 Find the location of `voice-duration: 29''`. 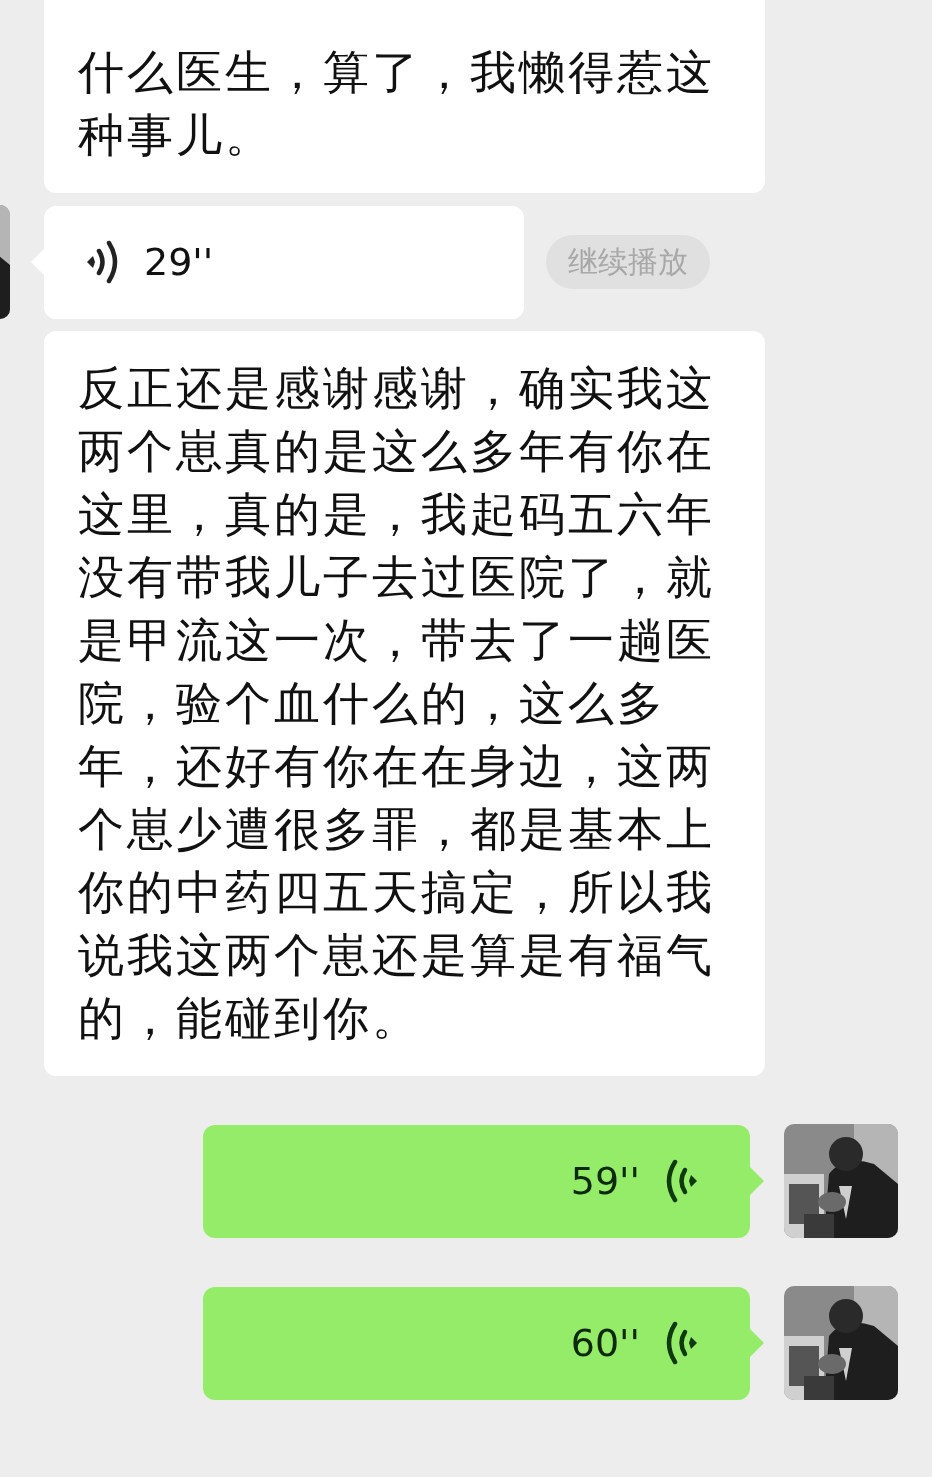

voice-duration: 29'' is located at coordinates (179, 262).